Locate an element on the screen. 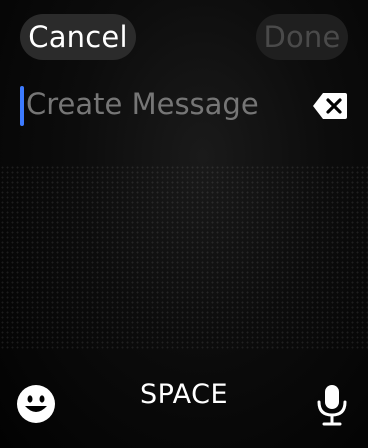  space-key: SPACE is located at coordinates (184, 394).